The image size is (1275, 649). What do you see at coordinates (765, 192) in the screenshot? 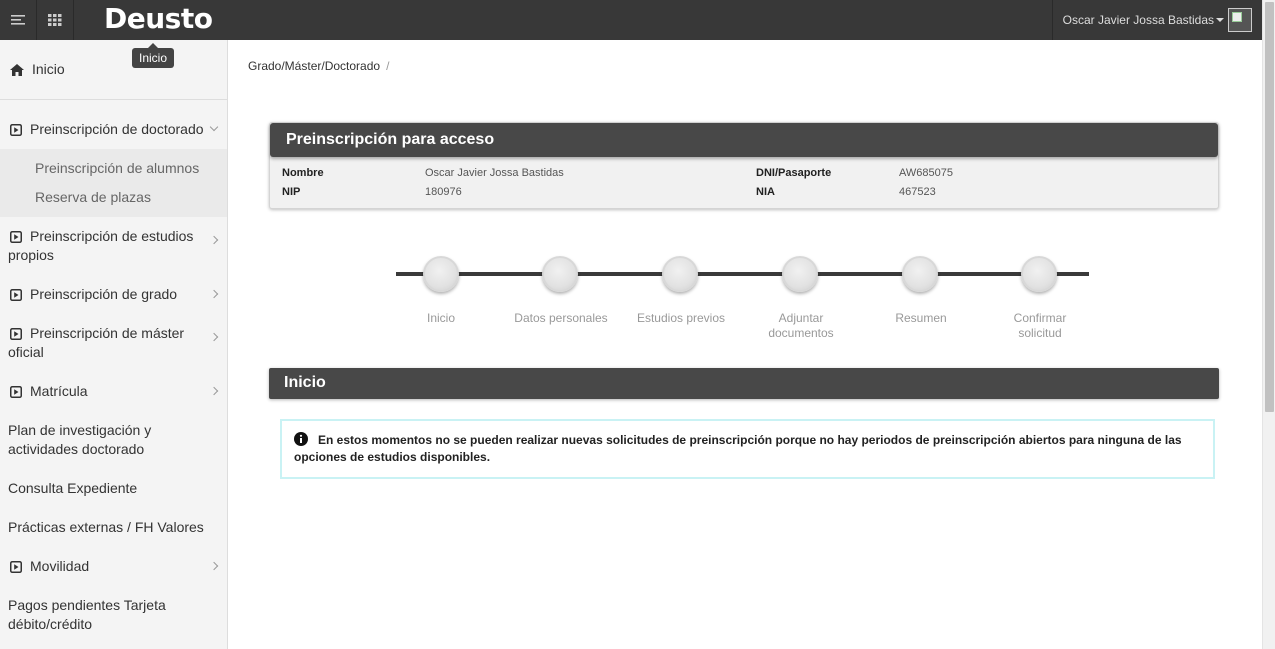
I see `nia-label: NIA` at bounding box center [765, 192].